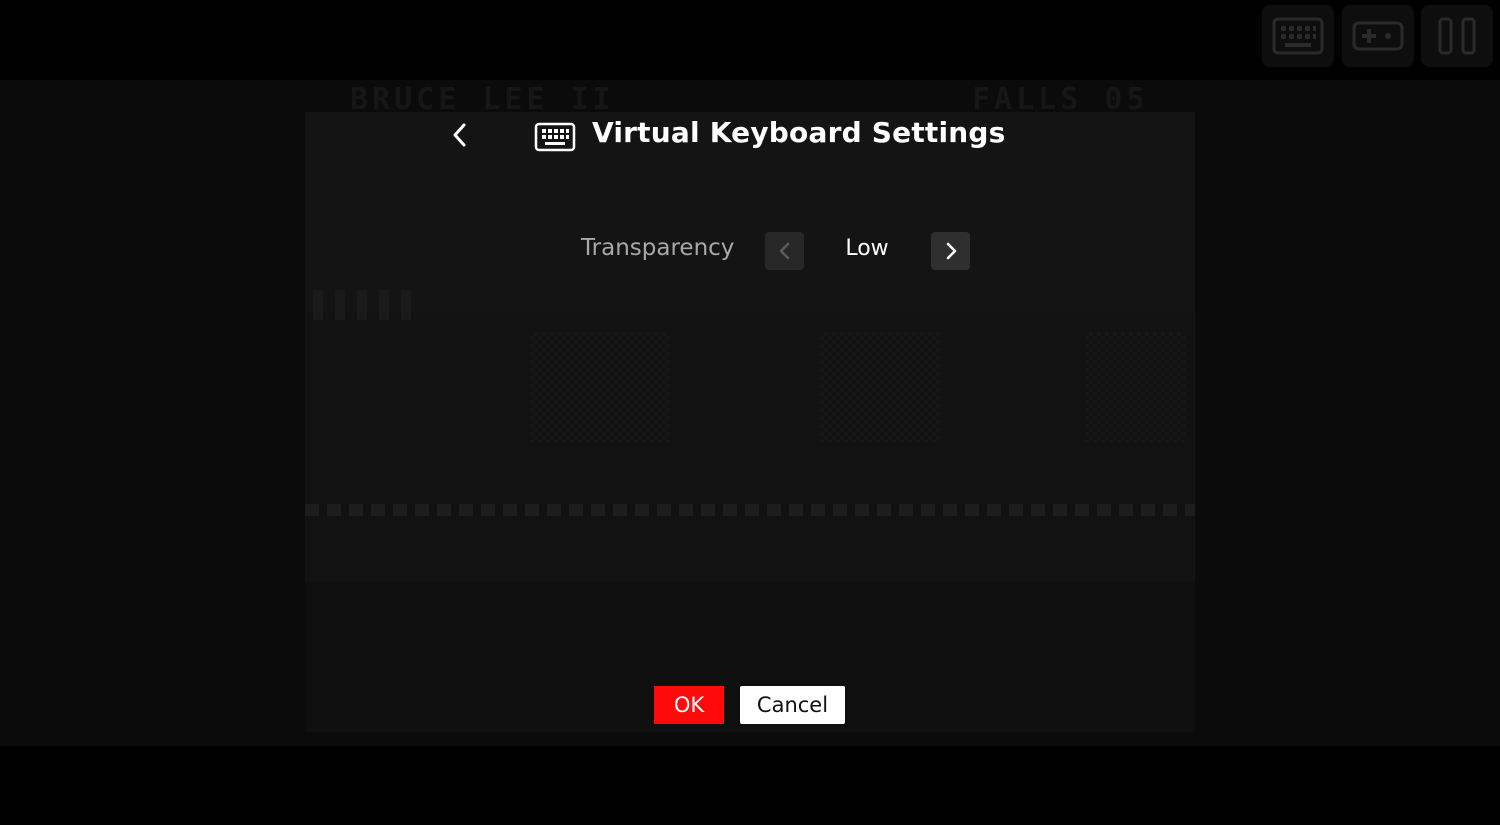  I want to click on ok-button: OK, so click(689, 705).